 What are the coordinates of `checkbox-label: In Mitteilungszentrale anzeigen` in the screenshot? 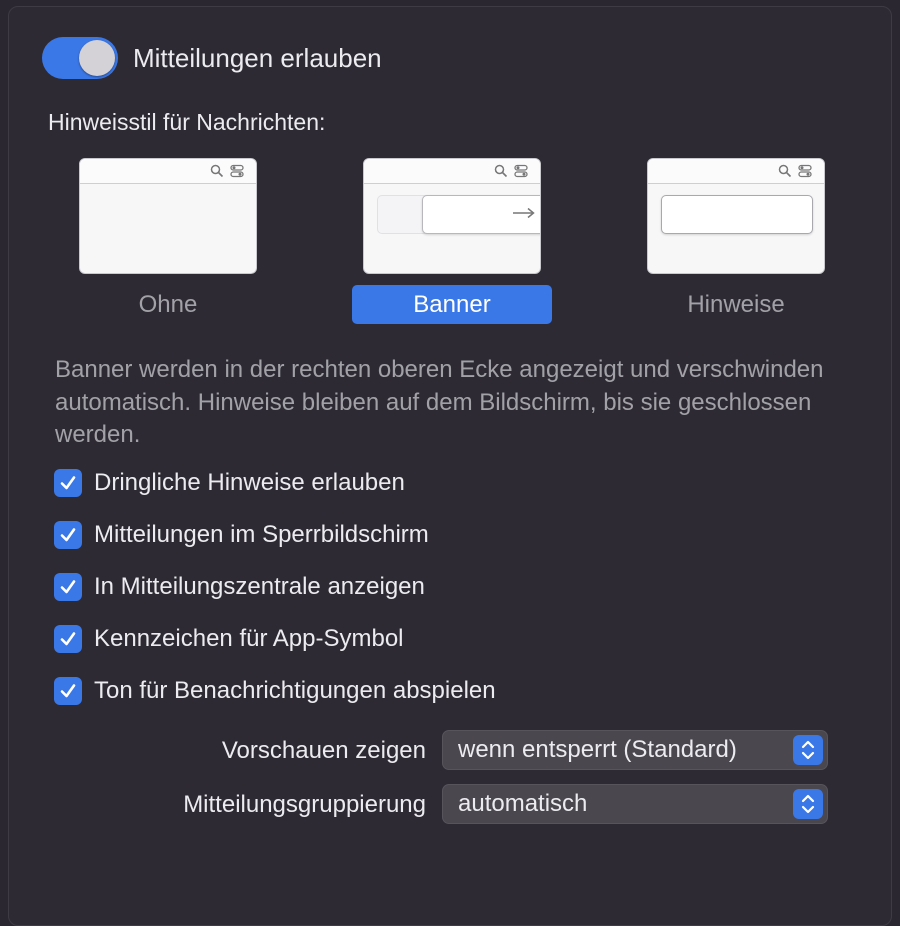 It's located at (259, 586).